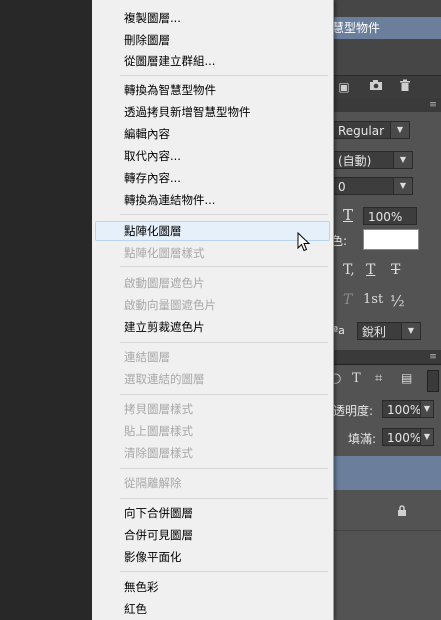 The height and width of the screenshot is (620, 441). What do you see at coordinates (379, 510) in the screenshot?
I see `layer-row-background` at bounding box center [379, 510].